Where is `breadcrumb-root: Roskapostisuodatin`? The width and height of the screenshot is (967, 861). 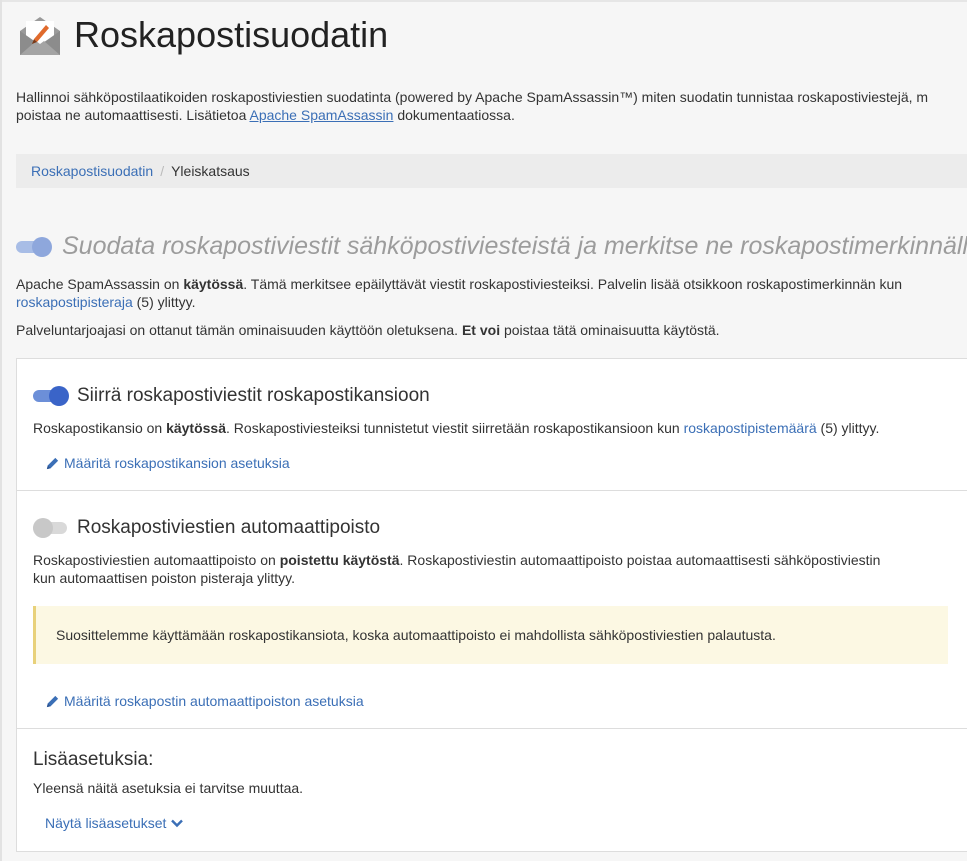 breadcrumb-root: Roskapostisuodatin is located at coordinates (92, 171).